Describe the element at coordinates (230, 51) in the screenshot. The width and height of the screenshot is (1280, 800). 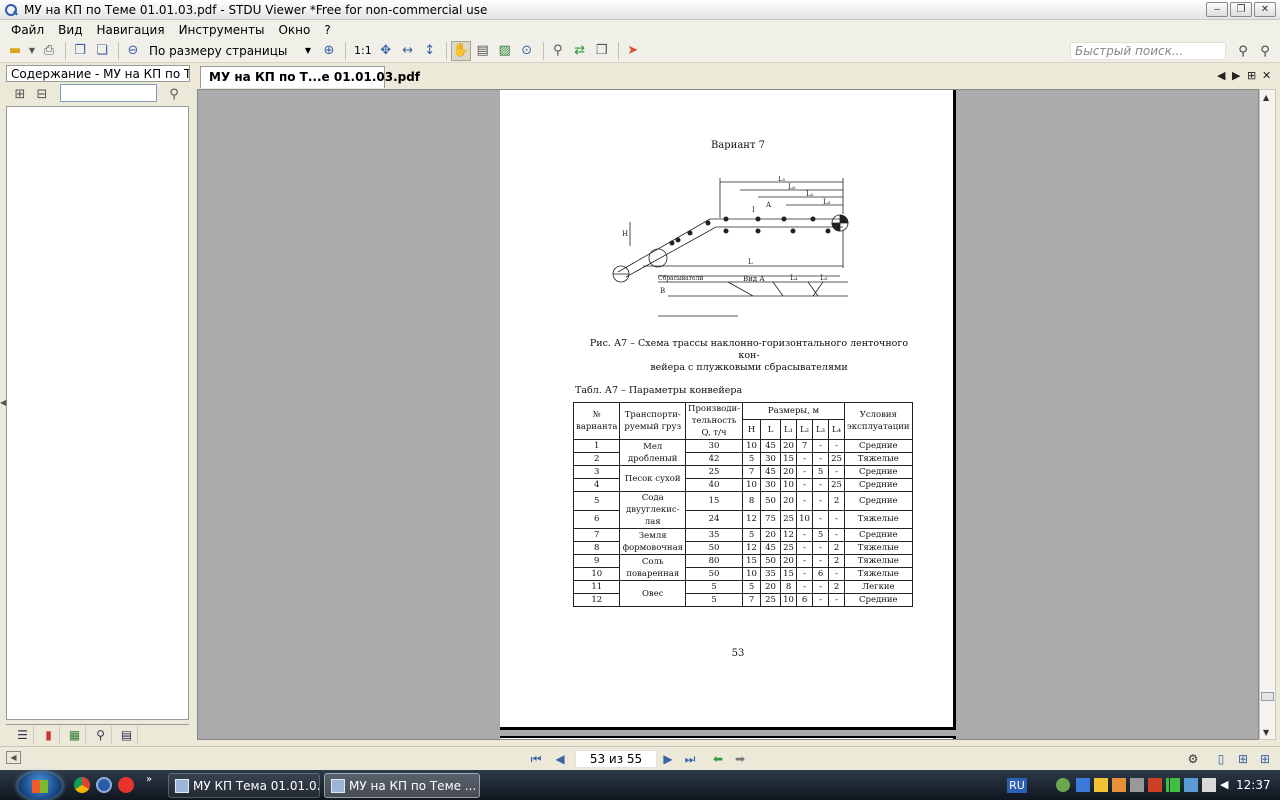
I see `zoom-mode-select: По размеру страницы ▼` at that location.